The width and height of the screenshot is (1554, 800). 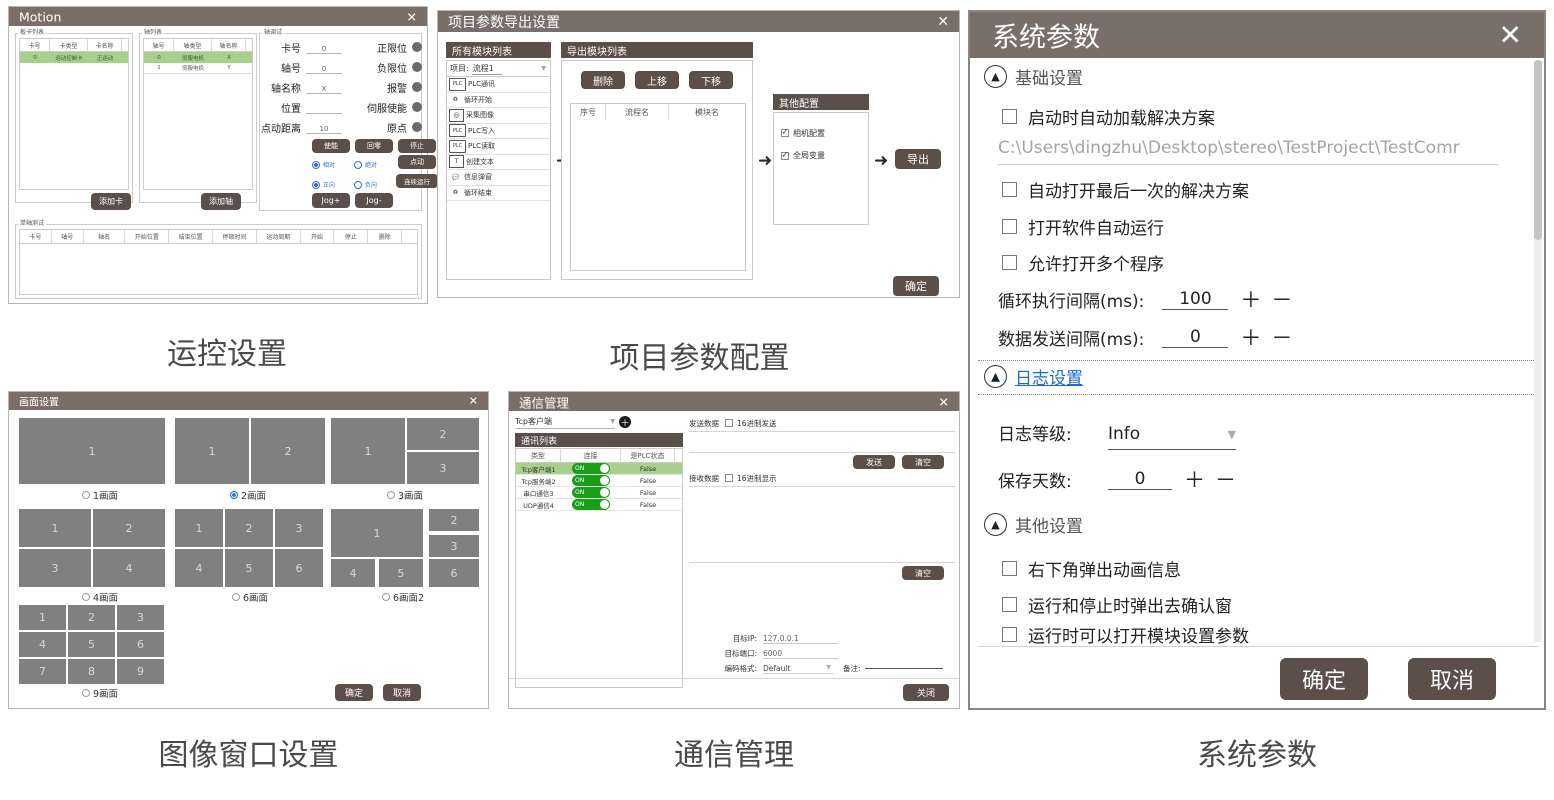 I want to click on radio-layout-6-2: 6画面2, so click(x=403, y=597).